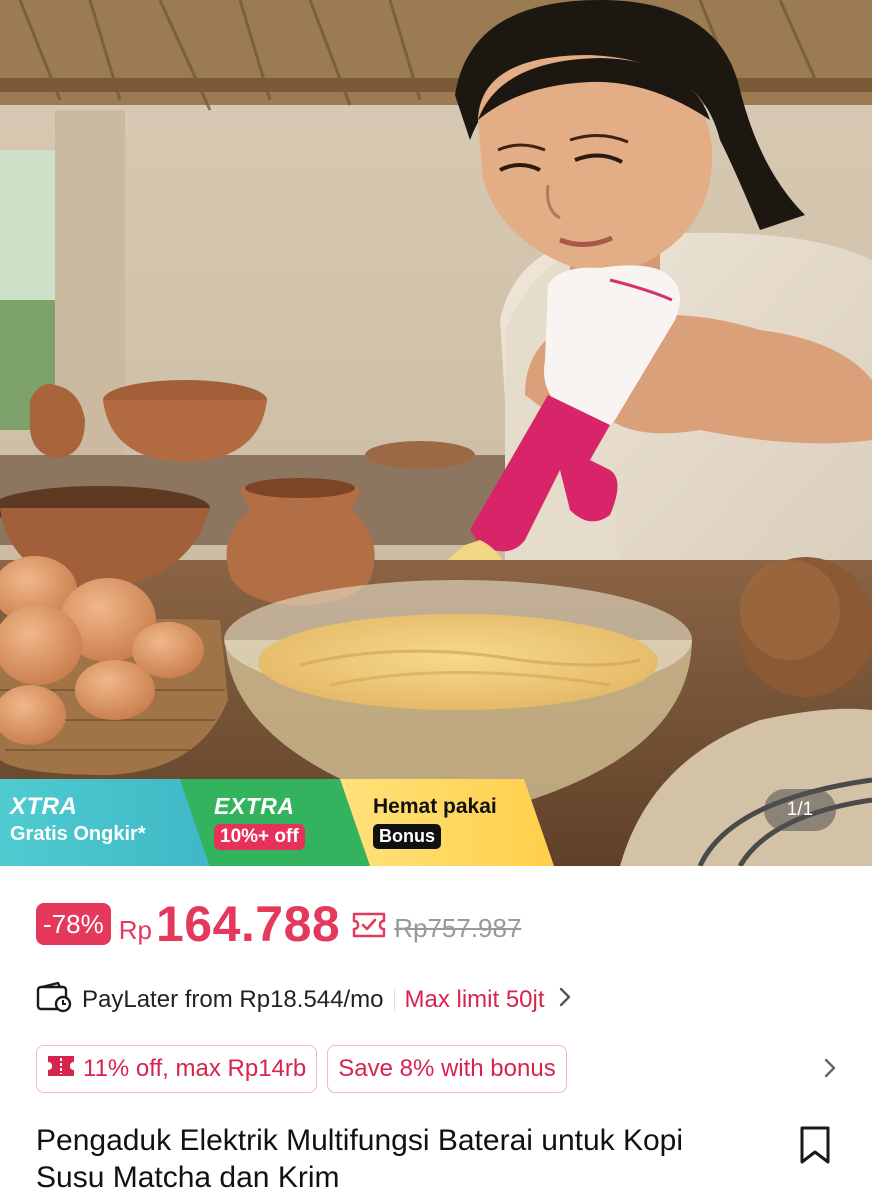 This screenshot has width=872, height=1200. Describe the element at coordinates (105, 822) in the screenshot. I see `promo-xtra-free-shipping: XTRA Gratis Ongkir*` at that location.